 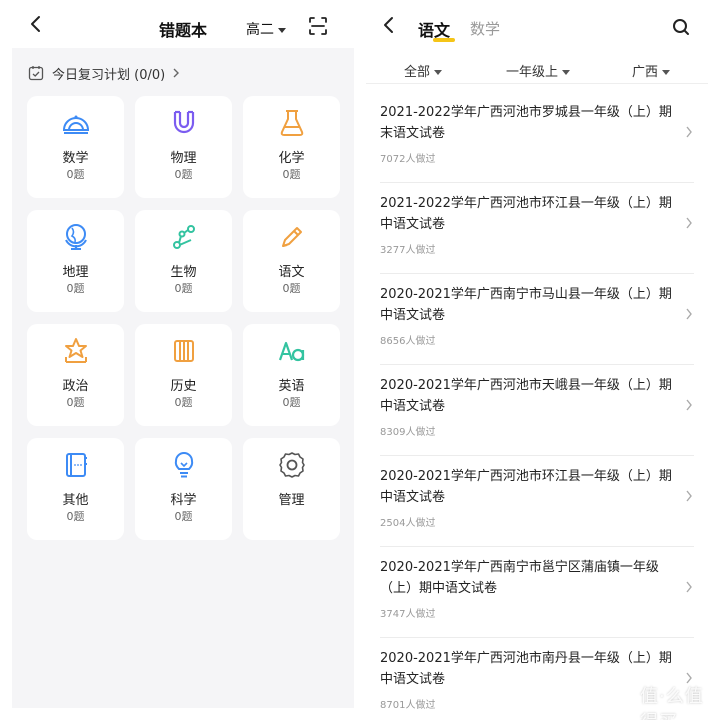 What do you see at coordinates (444, 40) in the screenshot?
I see `active-tab-indicator` at bounding box center [444, 40].